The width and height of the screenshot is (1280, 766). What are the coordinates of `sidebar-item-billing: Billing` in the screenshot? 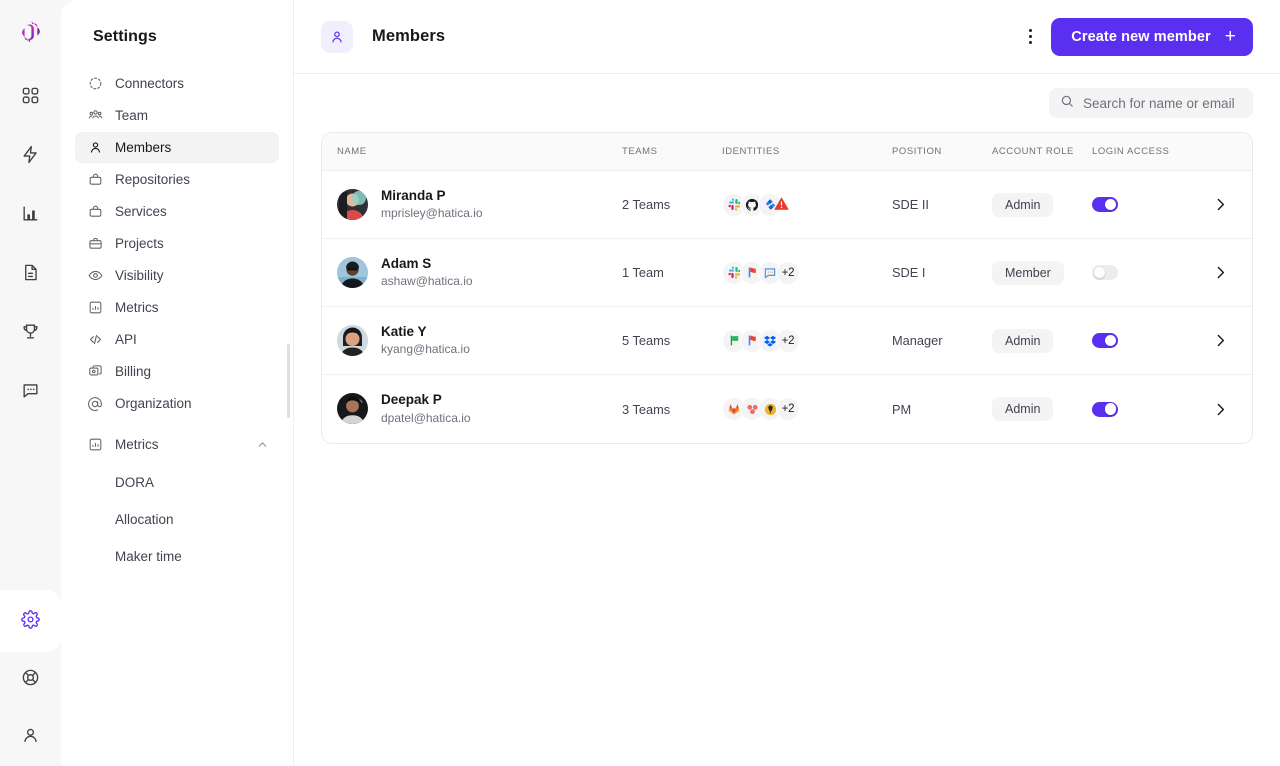 It's located at (177, 371).